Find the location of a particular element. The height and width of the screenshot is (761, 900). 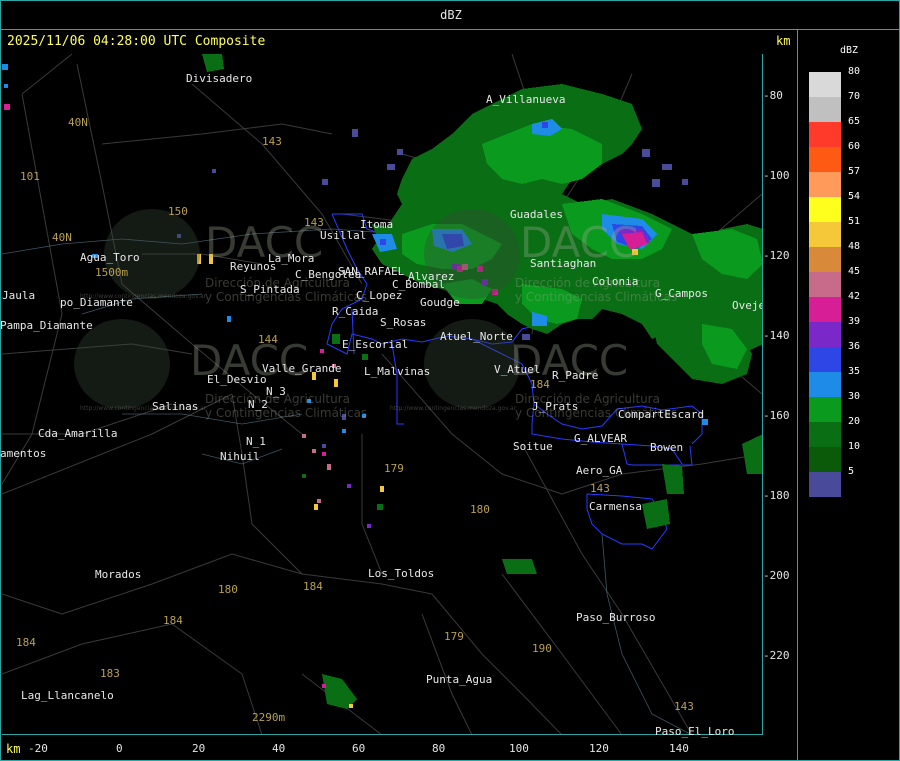

unit-label-bottom: km is located at coordinates (13, 749).